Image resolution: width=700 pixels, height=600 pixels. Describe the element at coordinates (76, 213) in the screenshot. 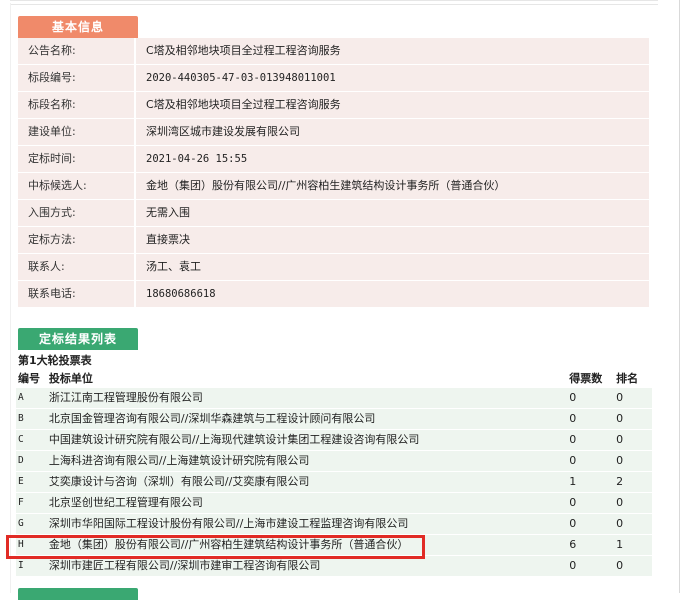

I see `info-label: 入围方式:` at that location.